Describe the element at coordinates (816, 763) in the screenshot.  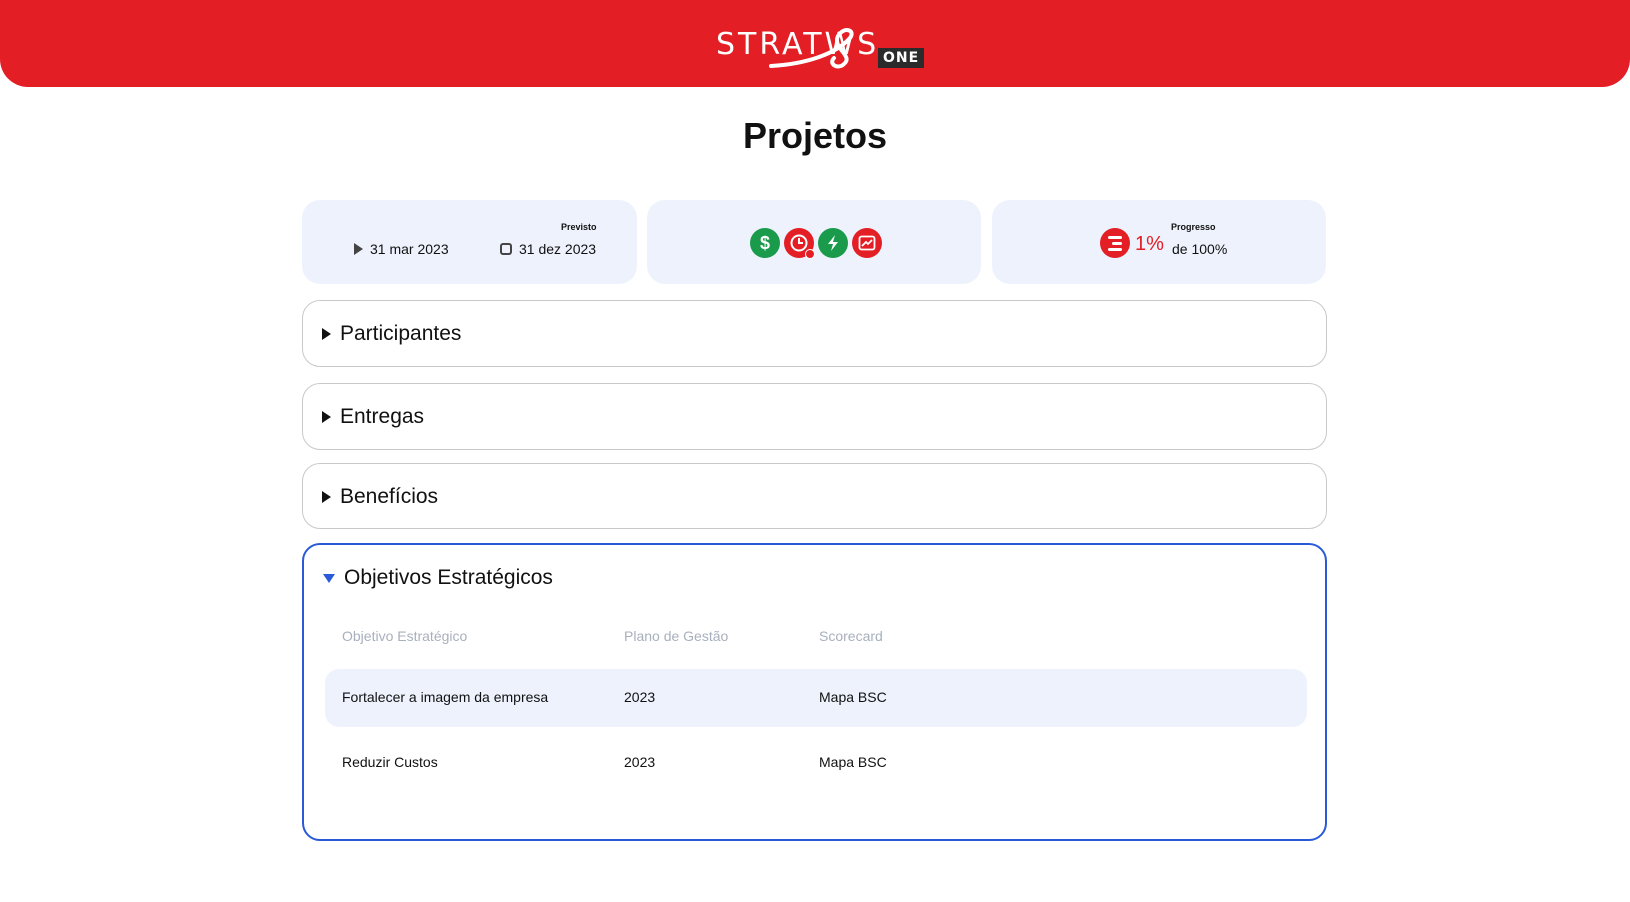
I see `table-row: Reduzir Custos 2023 Mapa BSC` at that location.